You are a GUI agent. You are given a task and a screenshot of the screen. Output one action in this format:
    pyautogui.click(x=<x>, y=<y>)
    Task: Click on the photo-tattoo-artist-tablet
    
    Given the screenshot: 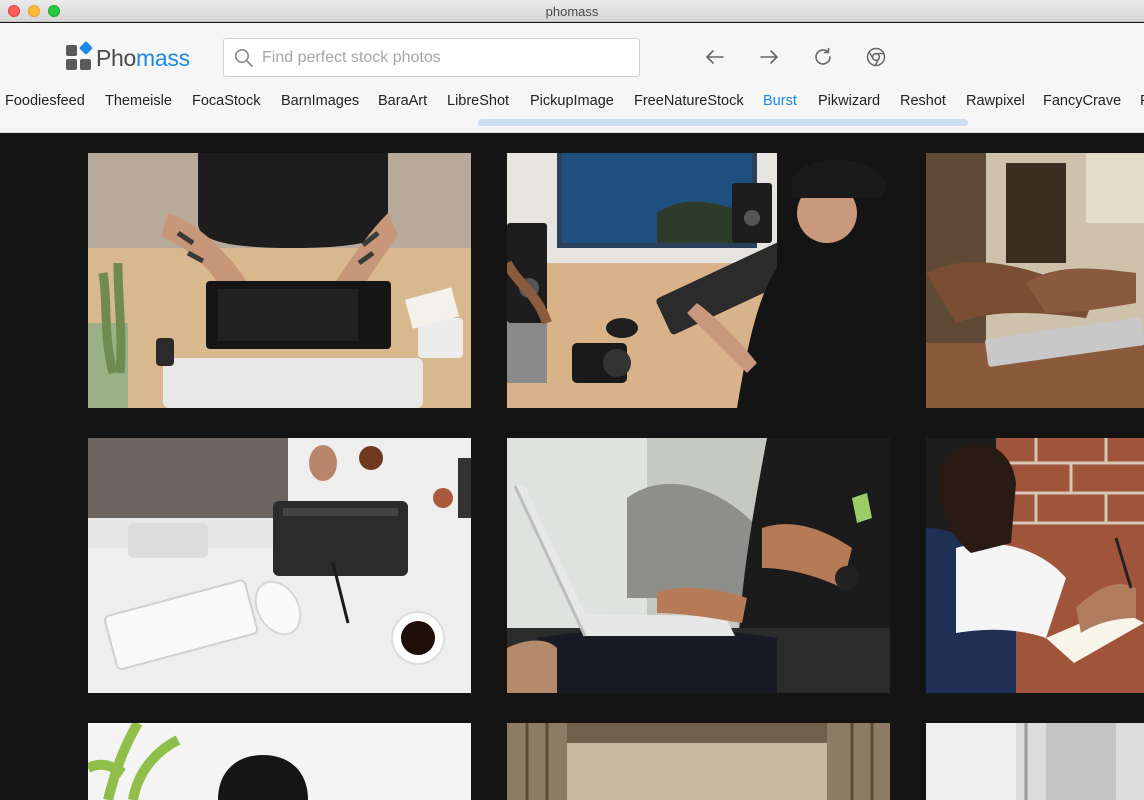 What is the action you would take?
    pyautogui.click(x=279, y=280)
    